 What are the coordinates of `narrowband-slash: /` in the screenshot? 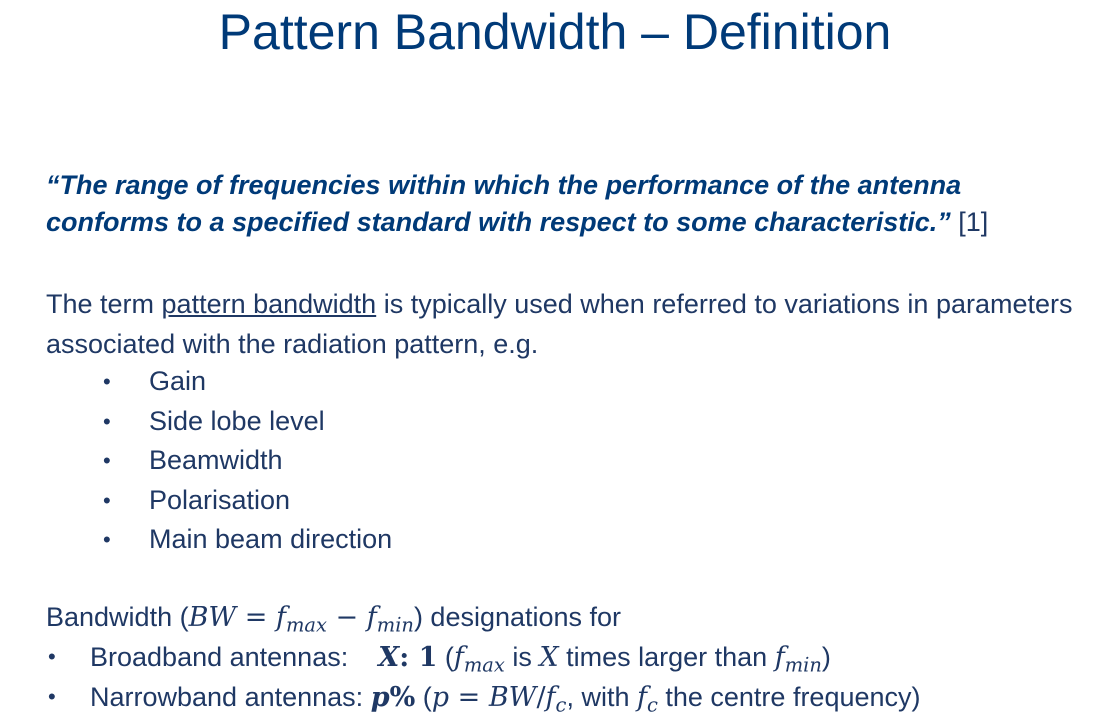 It's located at (541, 697).